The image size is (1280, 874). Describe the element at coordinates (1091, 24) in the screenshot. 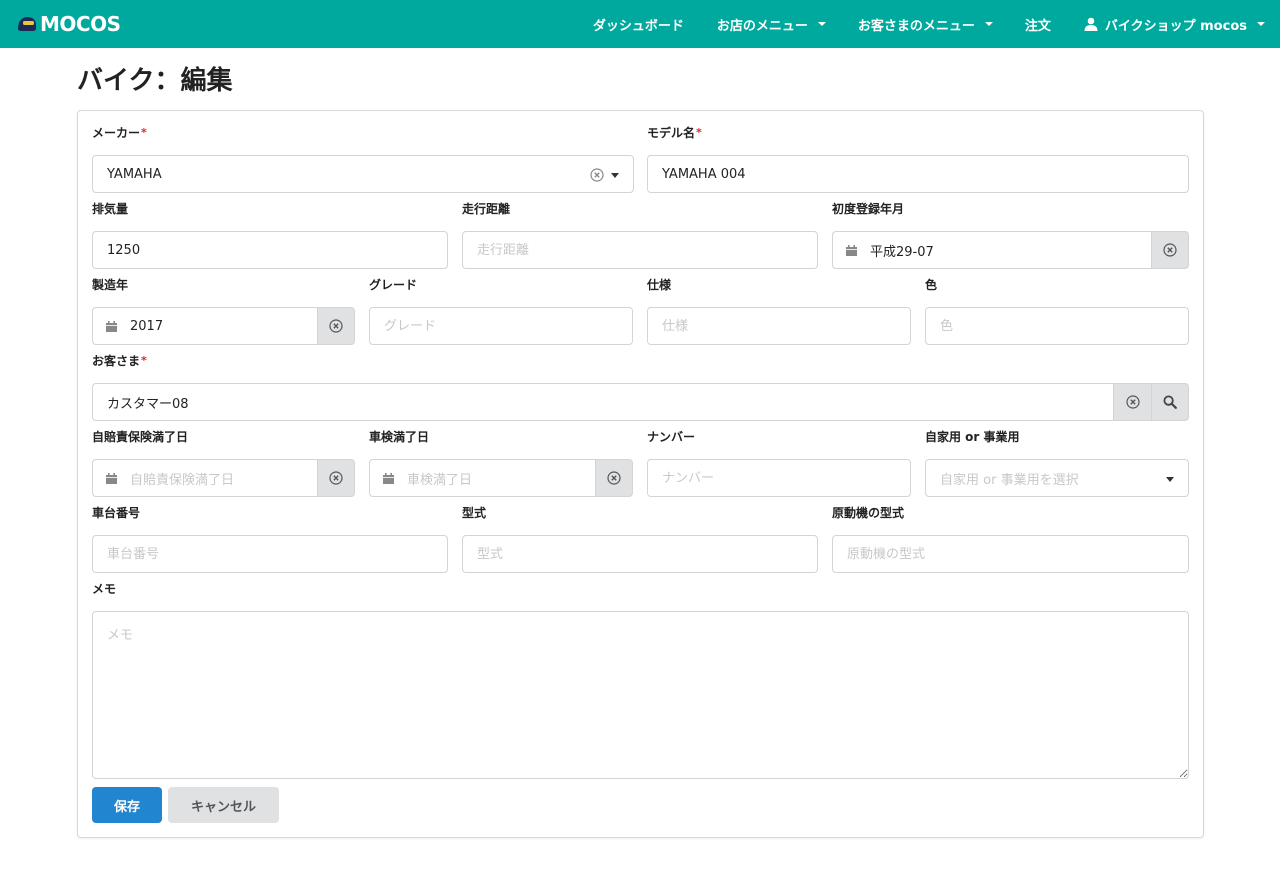

I see `user-icon` at that location.